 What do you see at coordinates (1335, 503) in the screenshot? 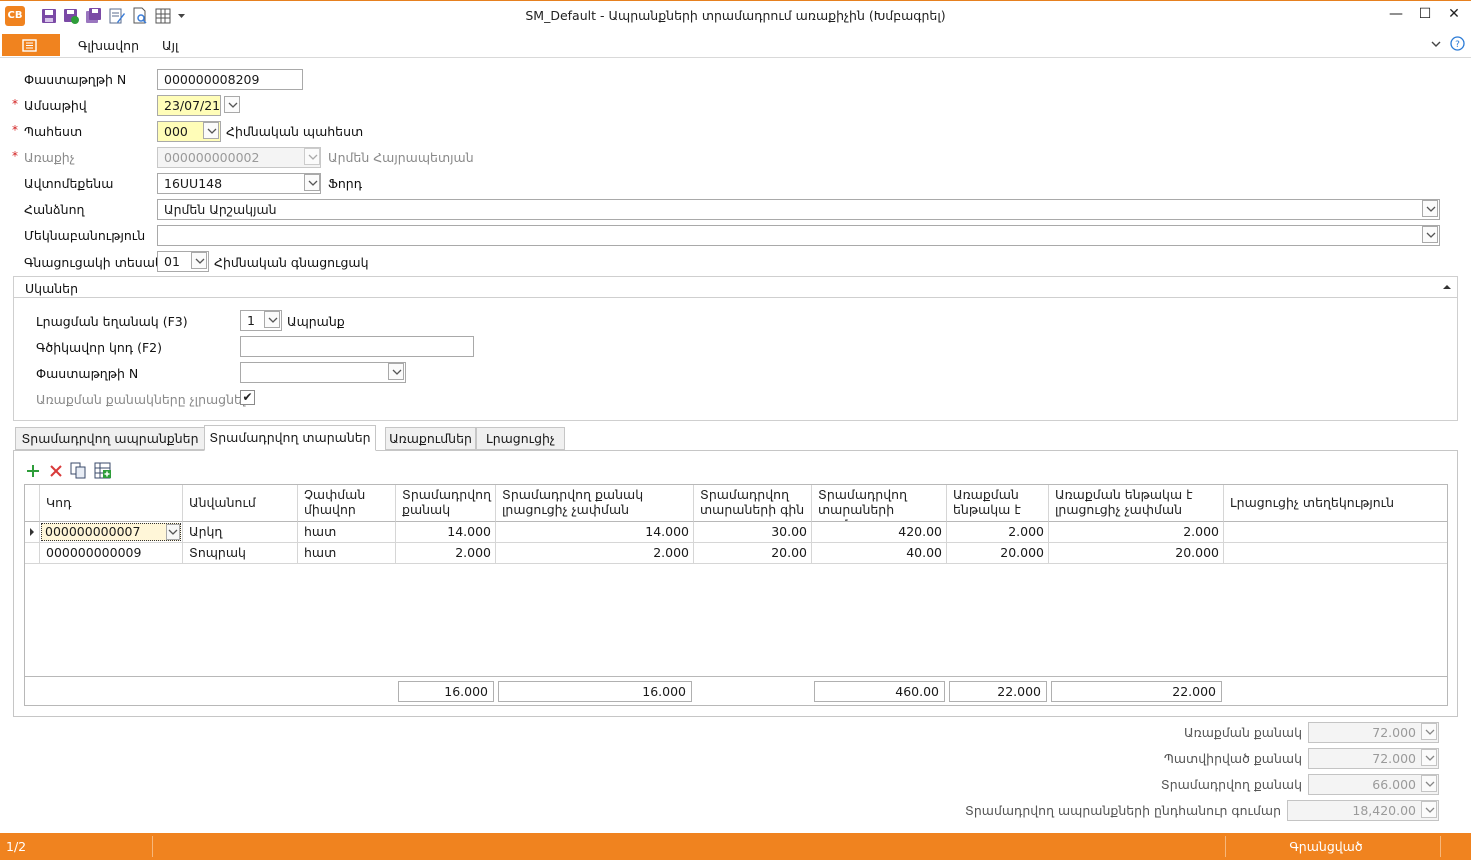
I see `col-header-info: Լրացուցիչ տեղեկություն` at bounding box center [1335, 503].